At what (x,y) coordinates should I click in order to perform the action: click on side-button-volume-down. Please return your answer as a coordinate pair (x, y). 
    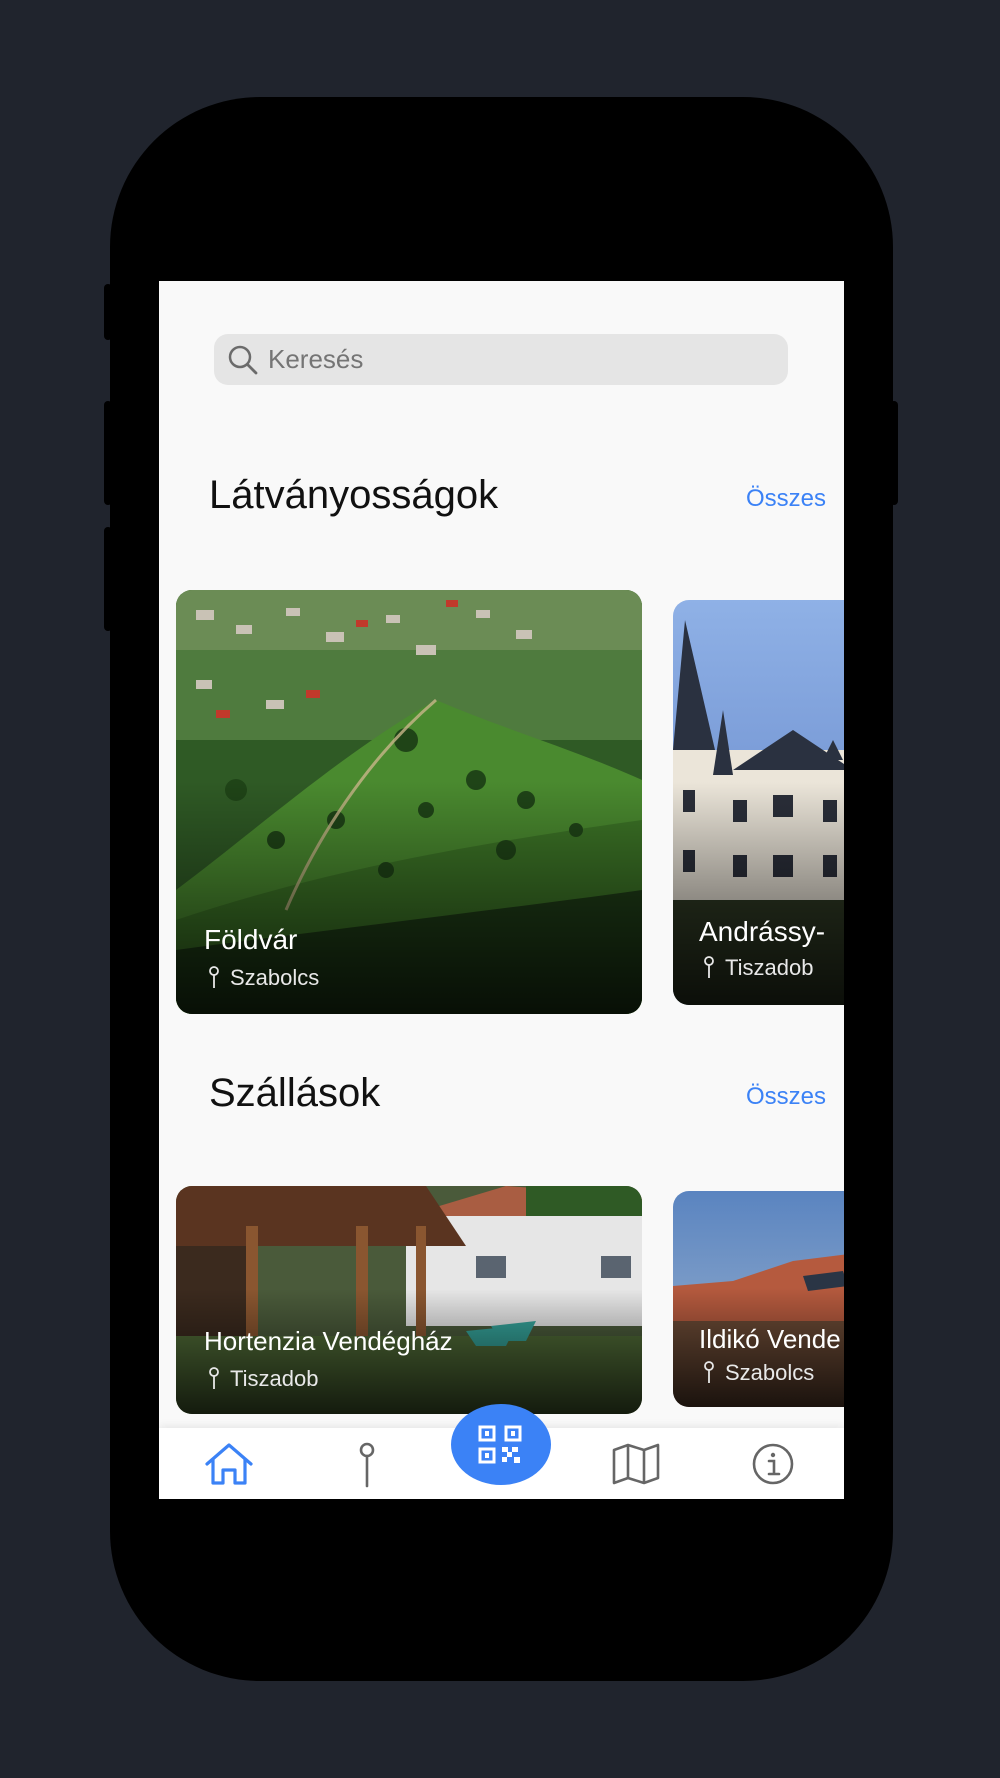
    Looking at the image, I should click on (108, 579).